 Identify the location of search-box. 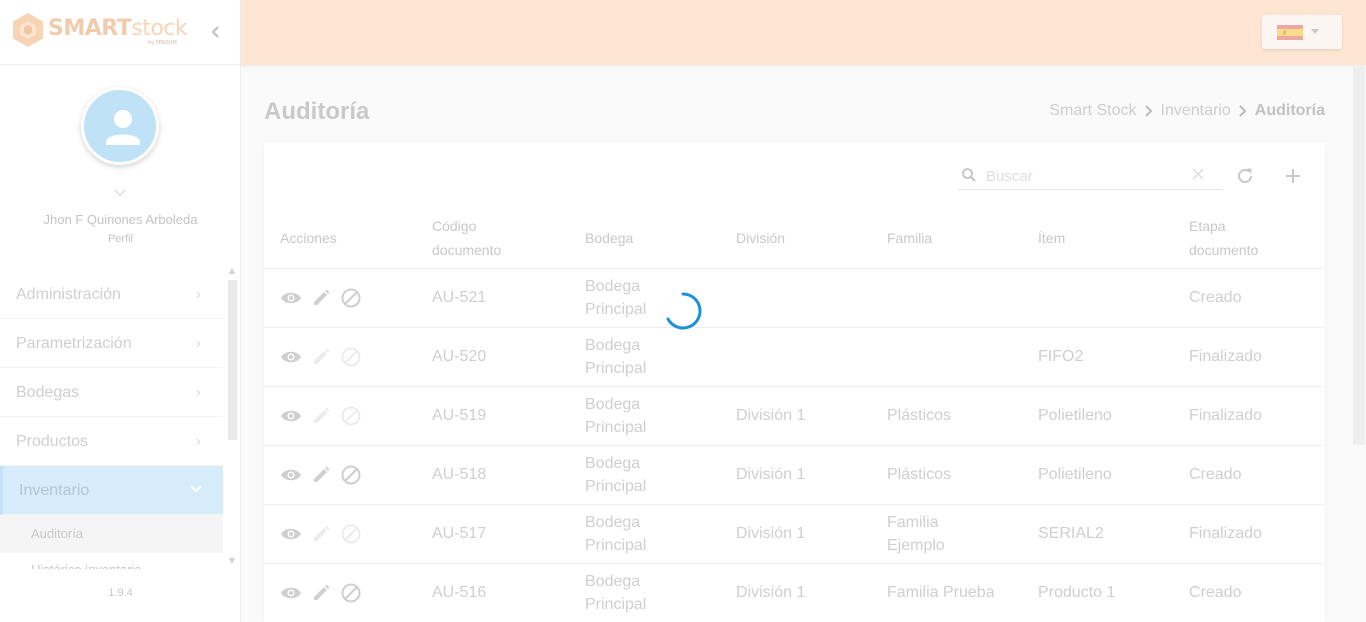
(1090, 176).